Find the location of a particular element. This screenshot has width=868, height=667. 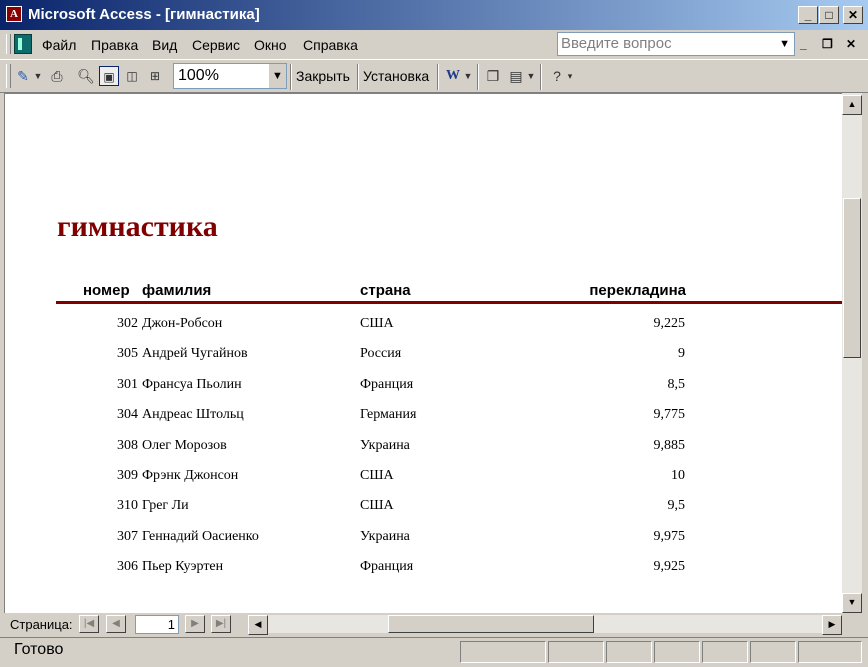

cell-number: 305 is located at coordinates (127, 353).